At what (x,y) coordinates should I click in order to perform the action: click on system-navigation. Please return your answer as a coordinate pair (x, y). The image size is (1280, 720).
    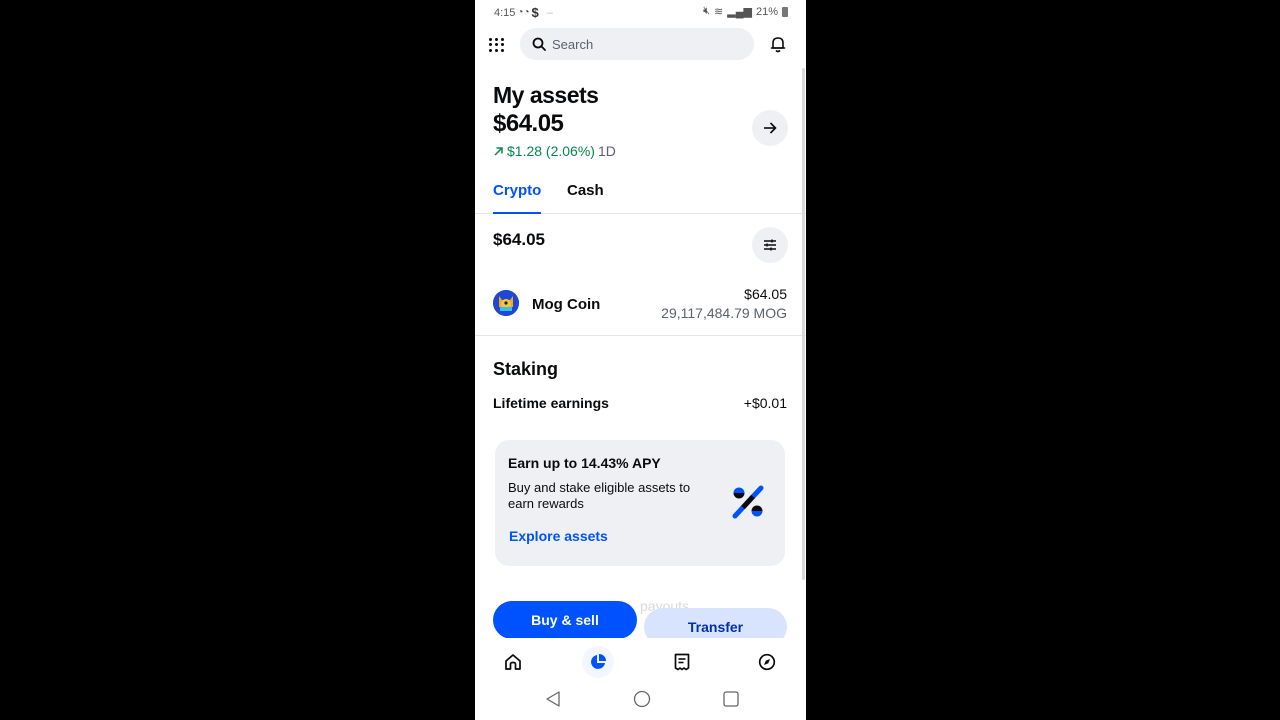
    Looking at the image, I should click on (640, 701).